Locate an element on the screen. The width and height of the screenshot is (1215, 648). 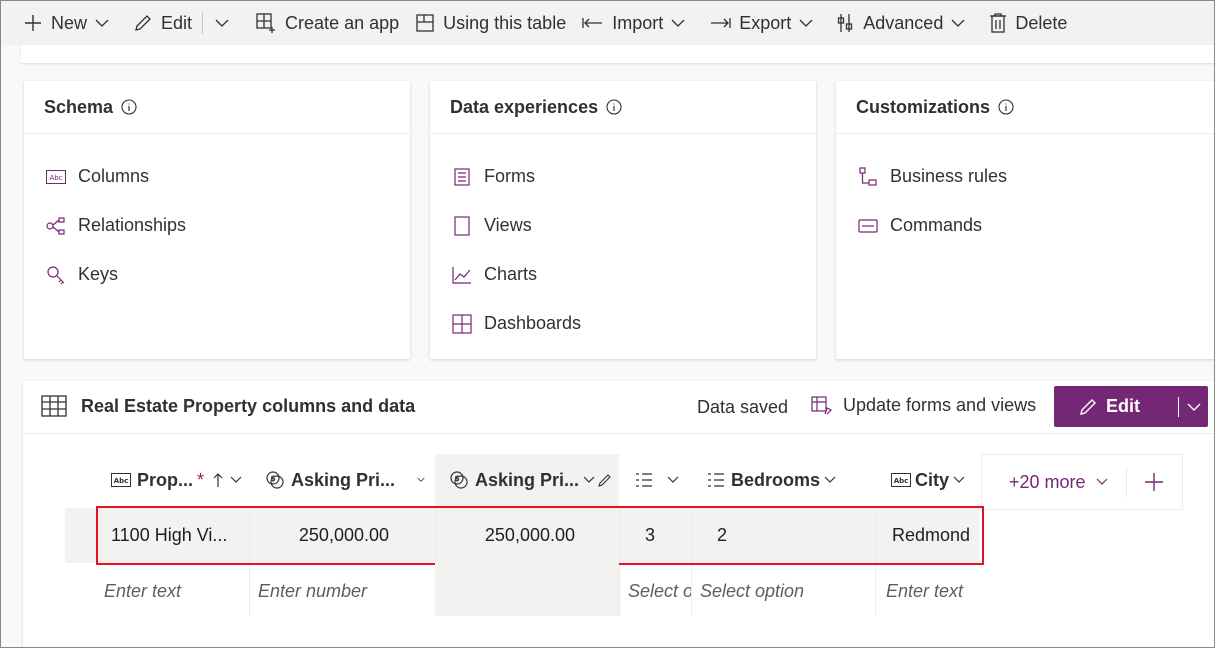
more-columns-button: +20 more is located at coordinates (1045, 482).